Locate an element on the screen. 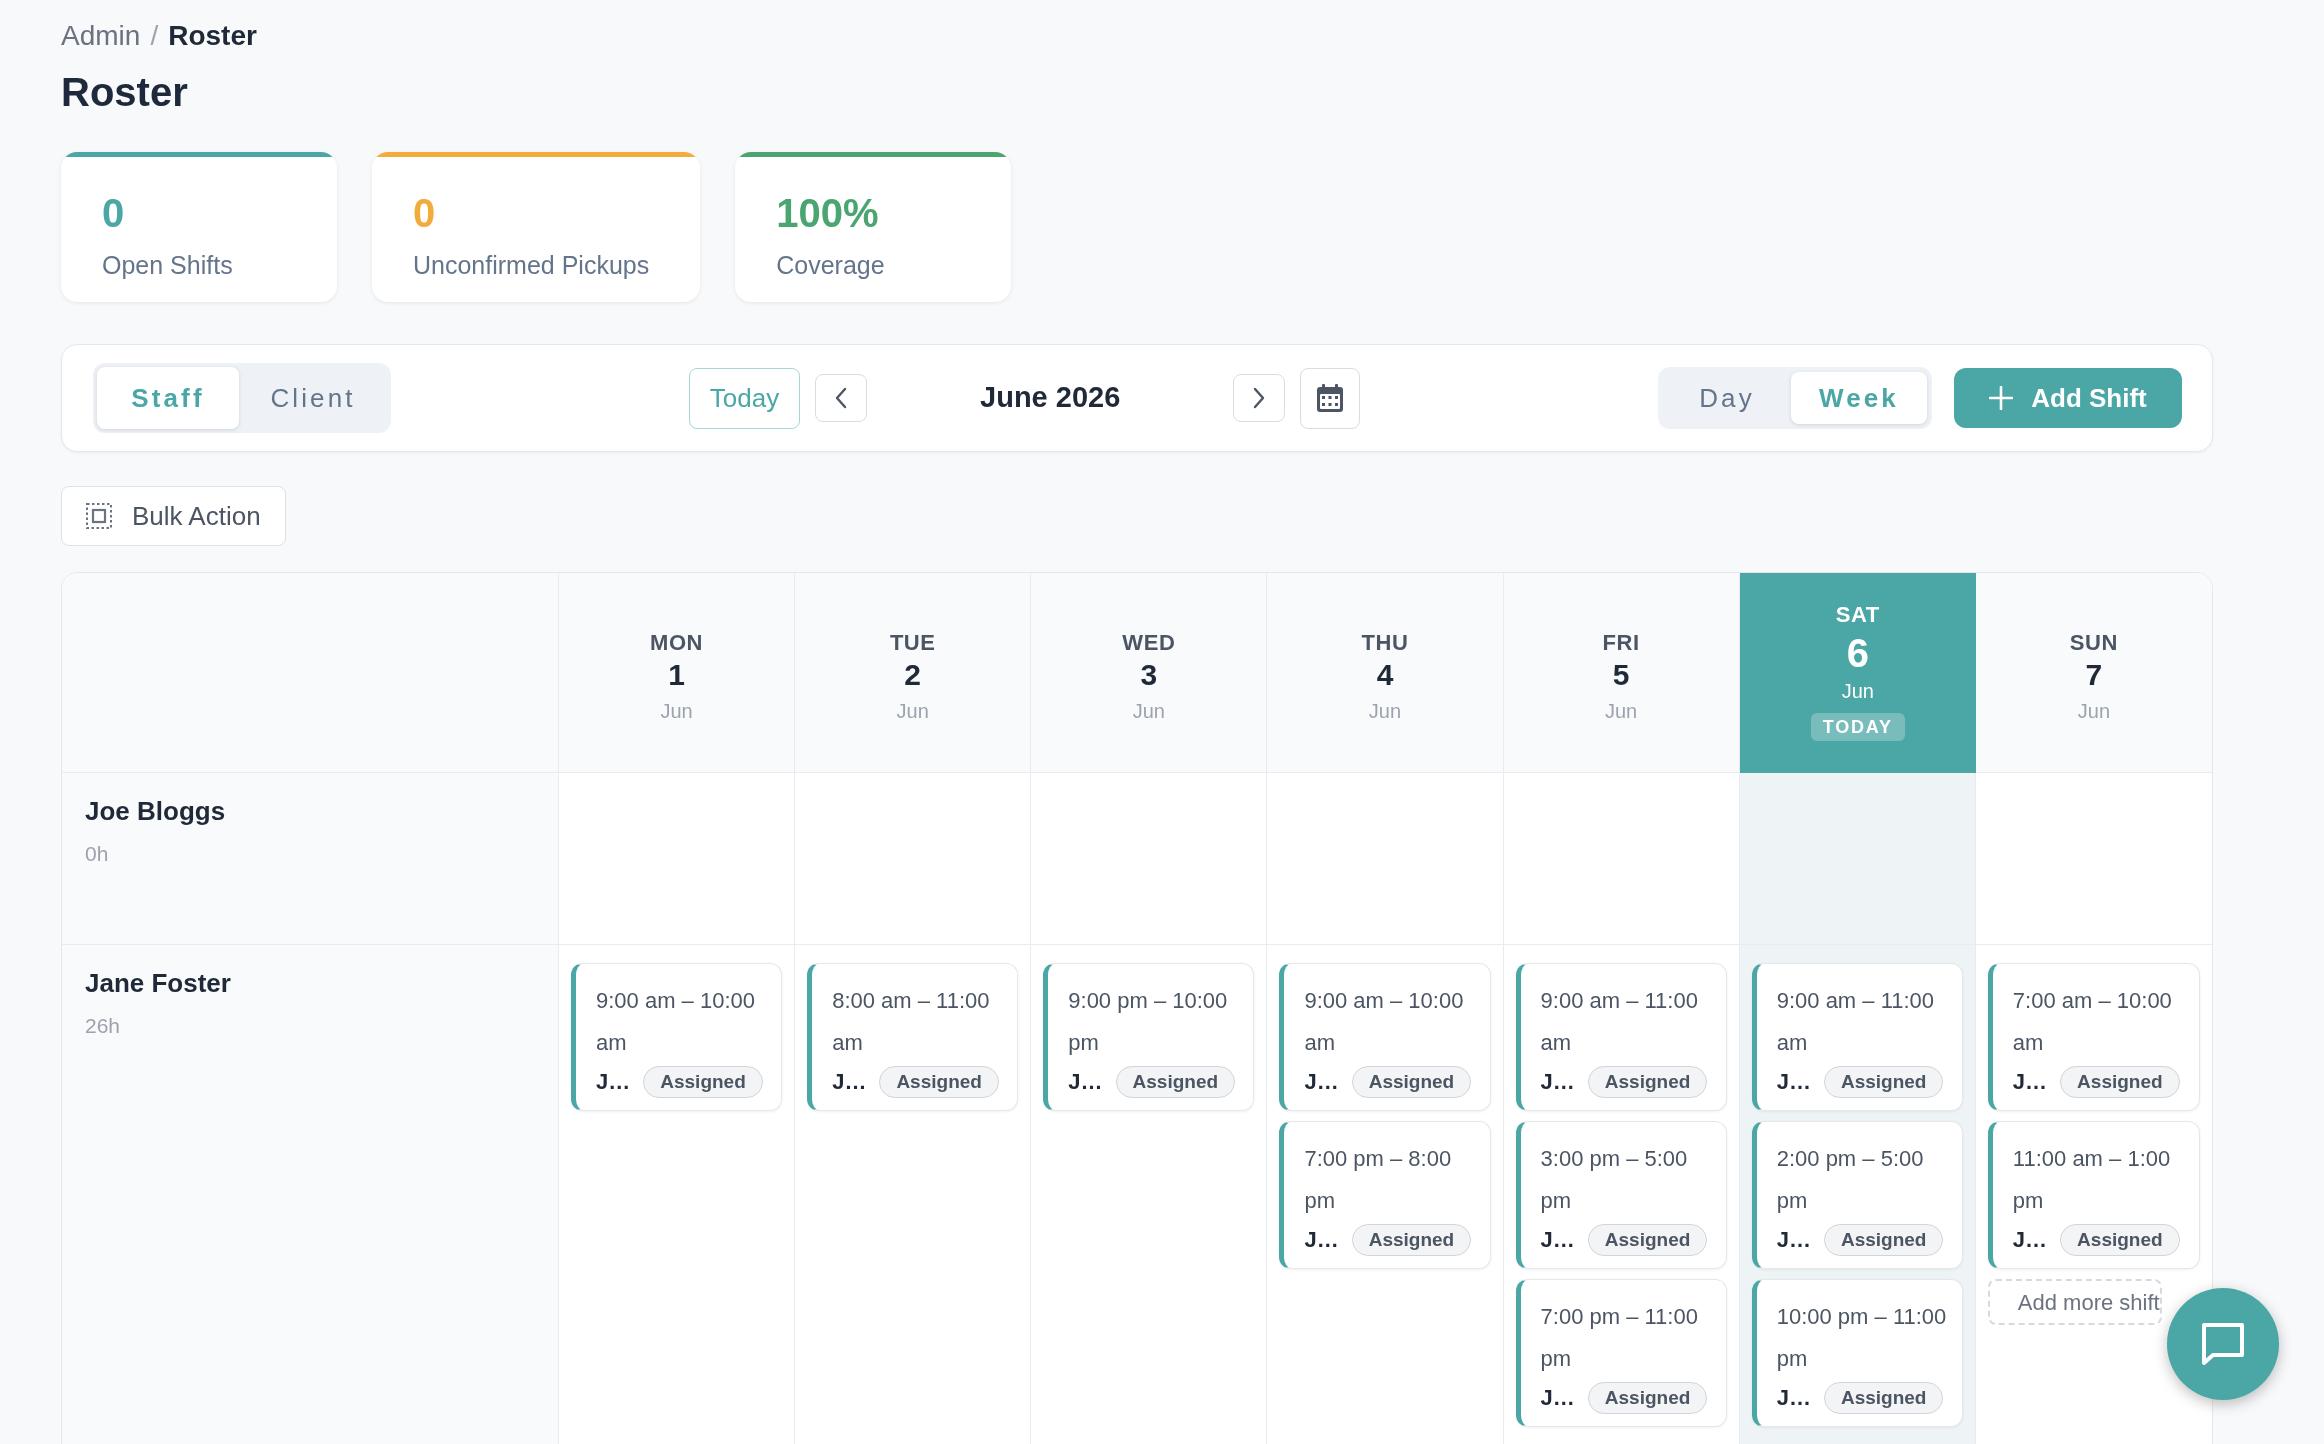 Image resolution: width=2324 pixels, height=1444 pixels. weekday-label: TUE is located at coordinates (912, 643).